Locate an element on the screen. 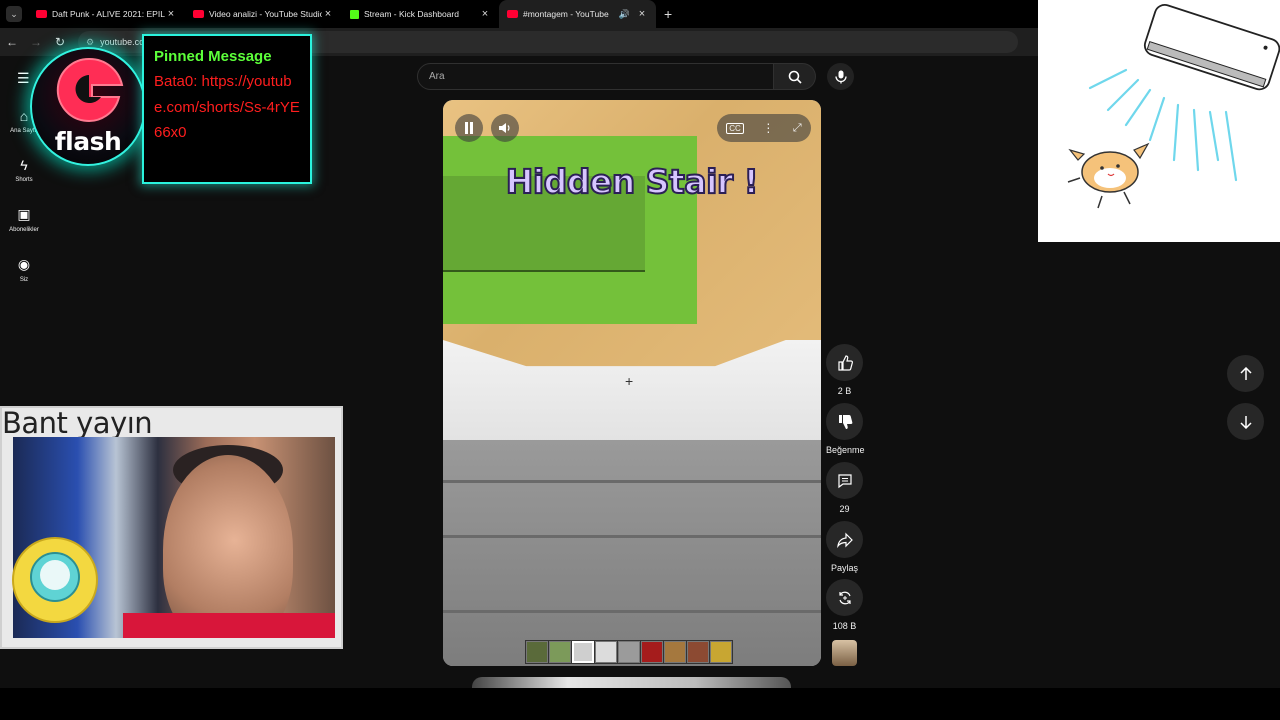 The image size is (1280, 720). video-overlay-title: Hidden Stair ! is located at coordinates (632, 181).